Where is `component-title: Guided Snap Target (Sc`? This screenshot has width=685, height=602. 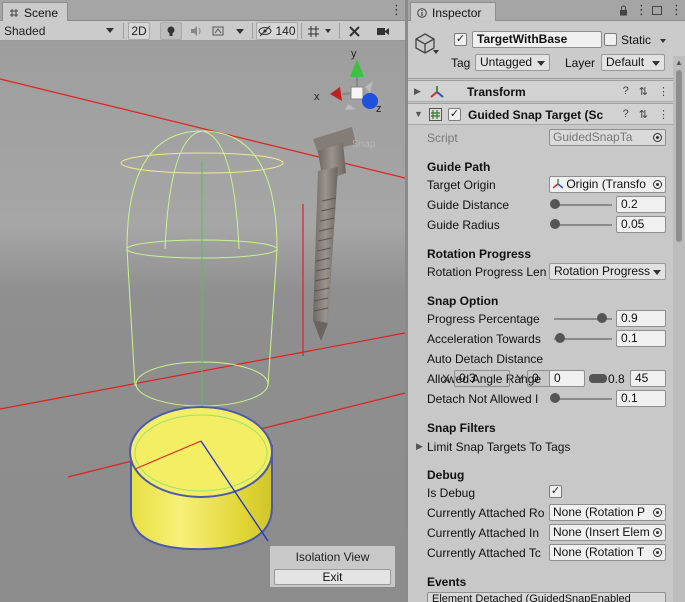 component-title: Guided Snap Target (Sc is located at coordinates (536, 115).